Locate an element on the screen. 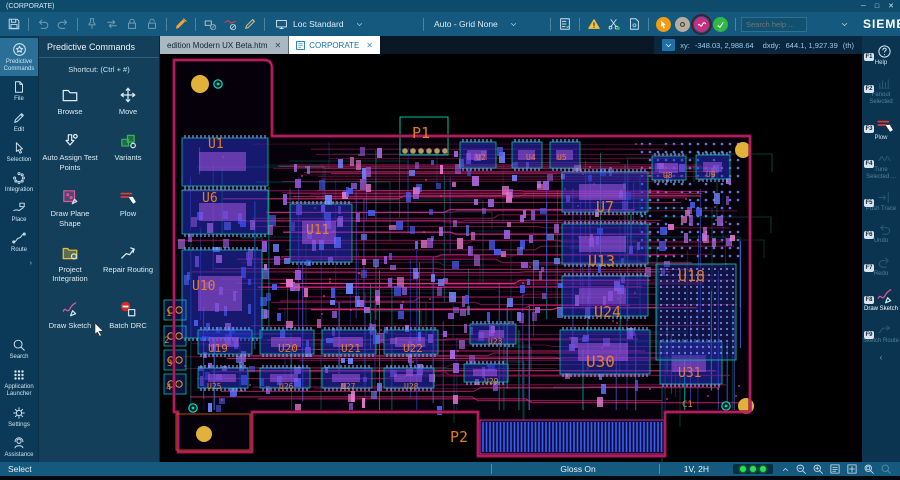 The image size is (900, 480). zoom-out-icon is located at coordinates (801, 469).